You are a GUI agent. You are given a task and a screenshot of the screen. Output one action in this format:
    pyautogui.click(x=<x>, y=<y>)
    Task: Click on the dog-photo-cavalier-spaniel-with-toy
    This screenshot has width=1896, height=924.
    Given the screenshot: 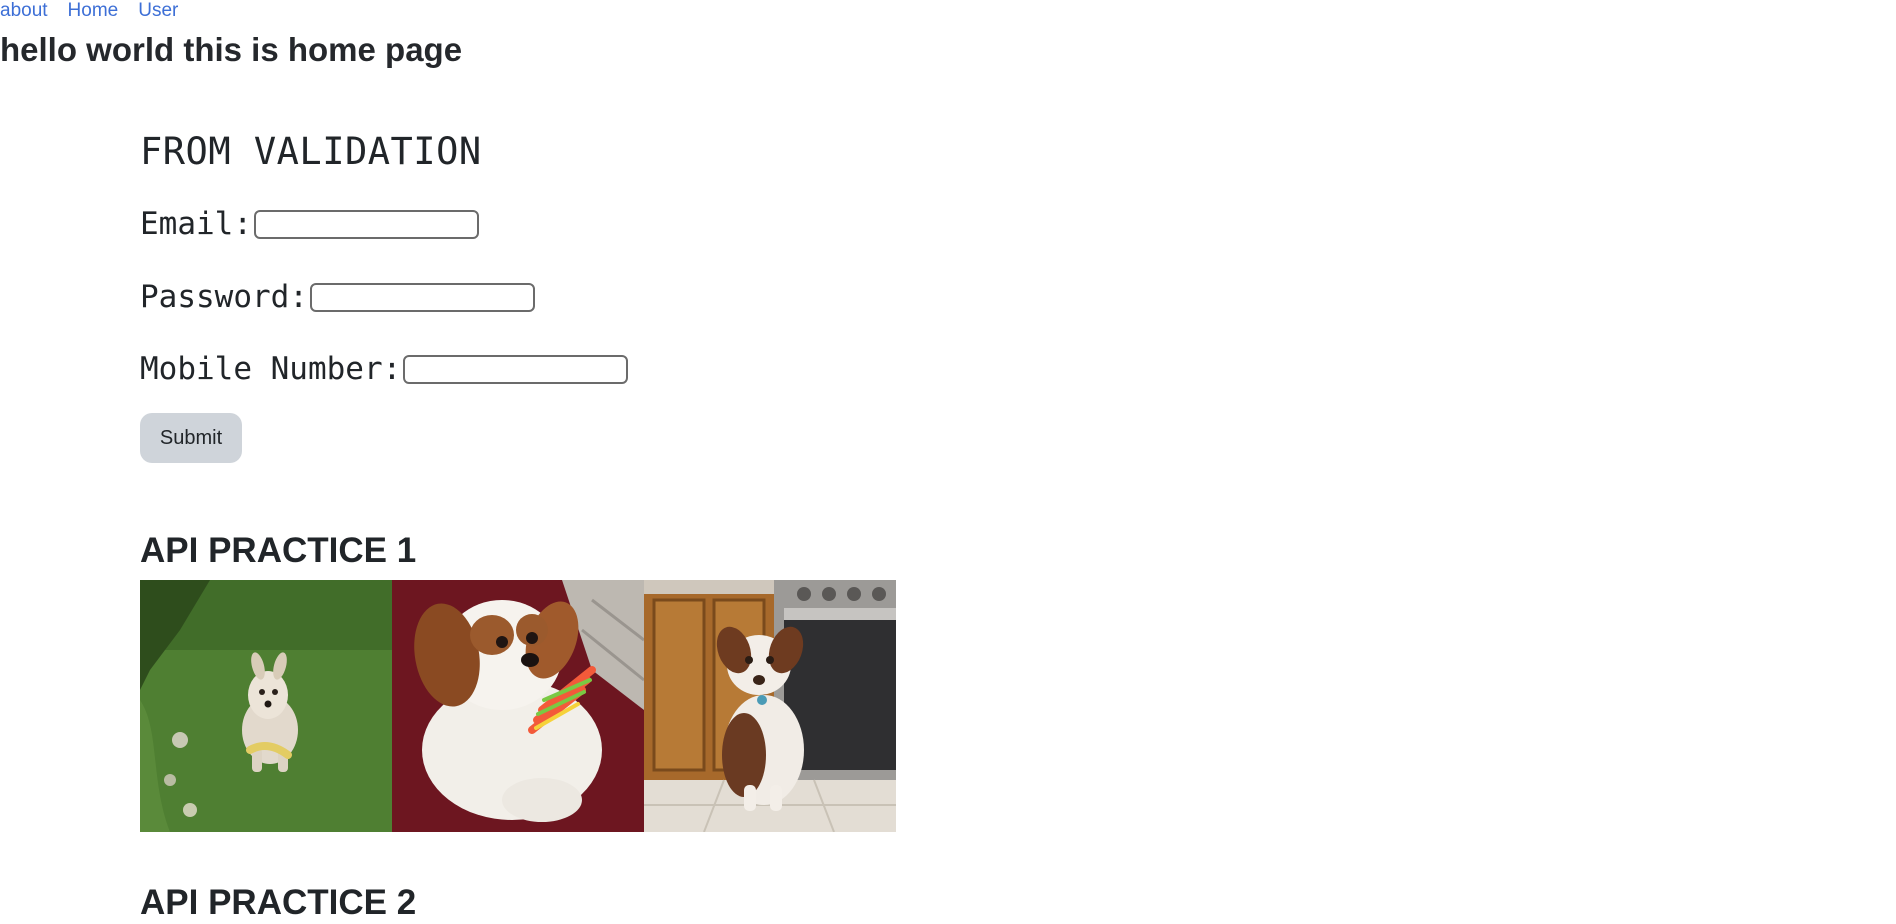 What is the action you would take?
    pyautogui.click(x=518, y=706)
    